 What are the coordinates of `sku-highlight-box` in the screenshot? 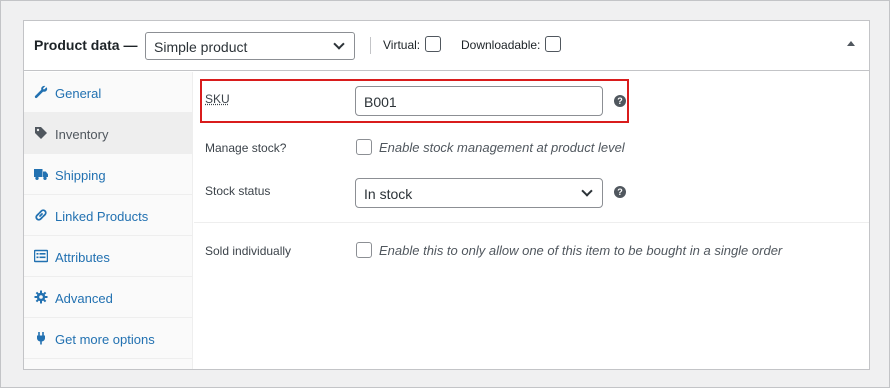 It's located at (414, 101).